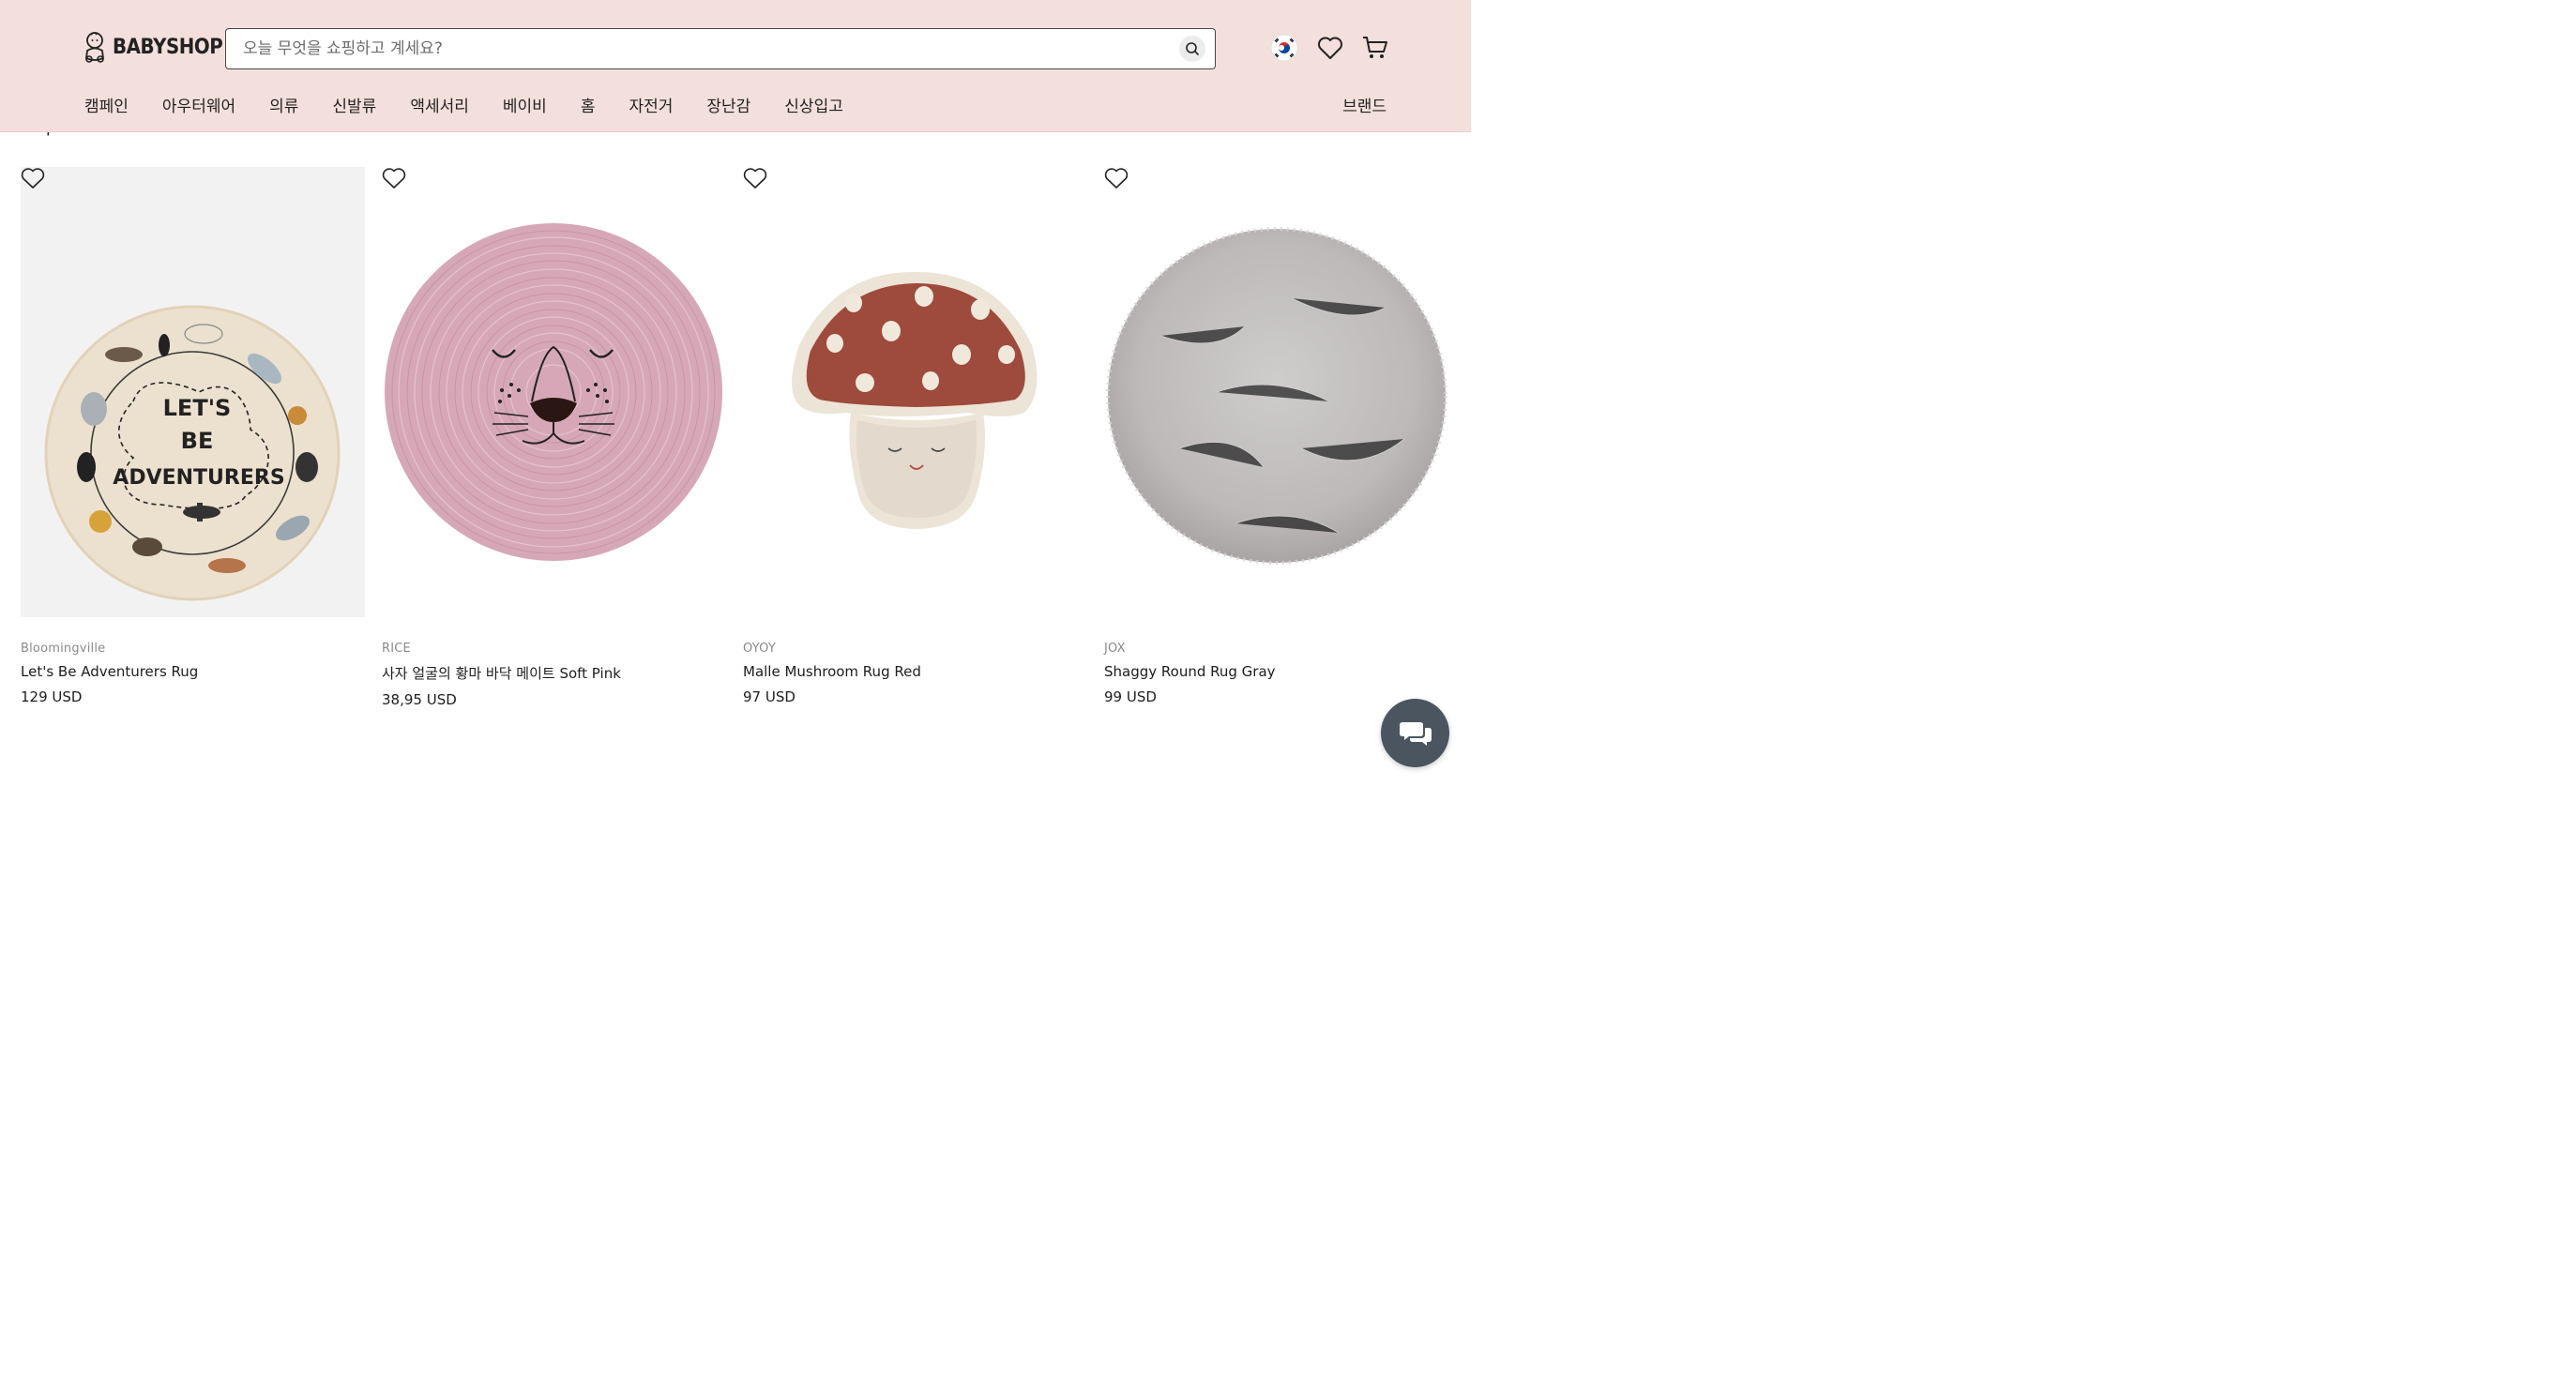  I want to click on product-name: 사자 얼굴의 황마 바닥 메이트 Soft Pink, so click(554, 673).